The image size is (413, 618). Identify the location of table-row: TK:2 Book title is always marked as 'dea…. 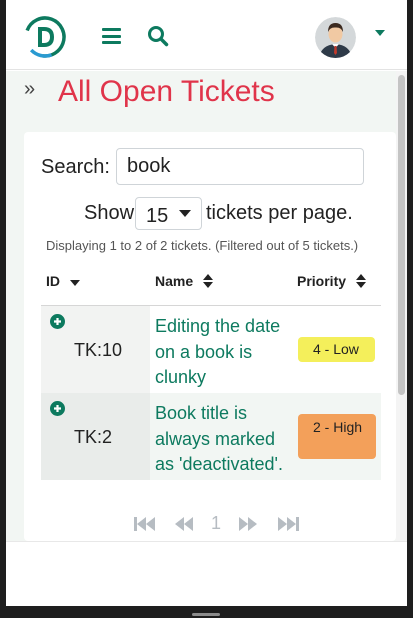
(211, 436).